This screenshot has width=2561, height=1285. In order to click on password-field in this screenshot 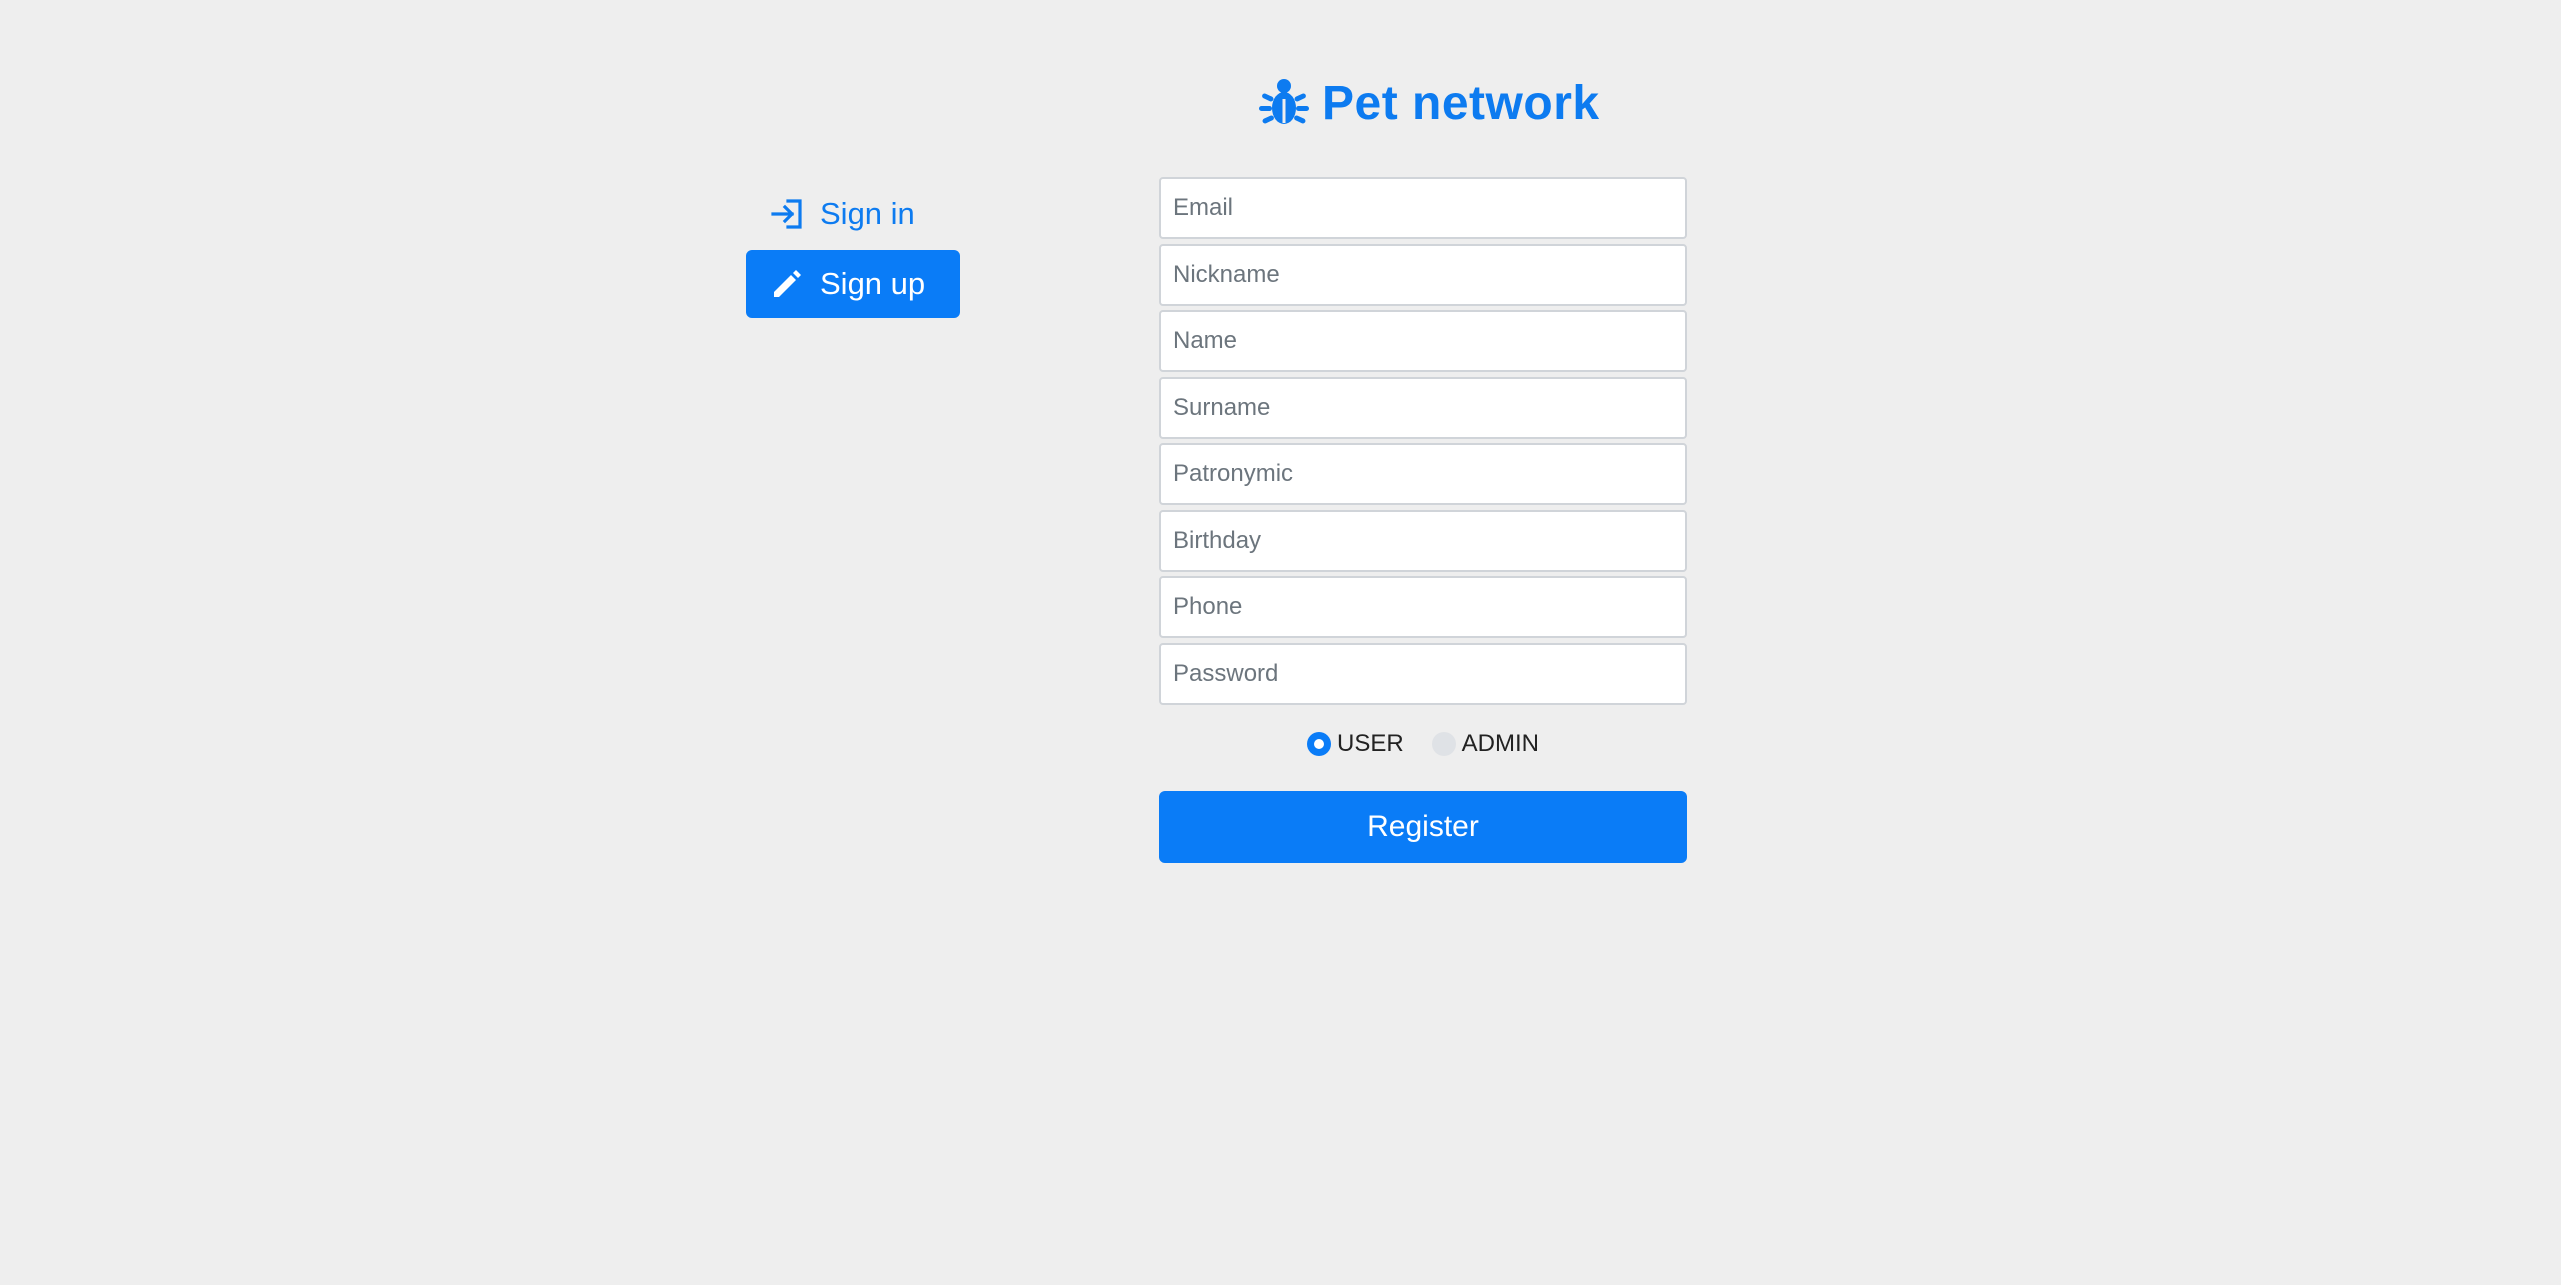, I will do `click(1423, 673)`.